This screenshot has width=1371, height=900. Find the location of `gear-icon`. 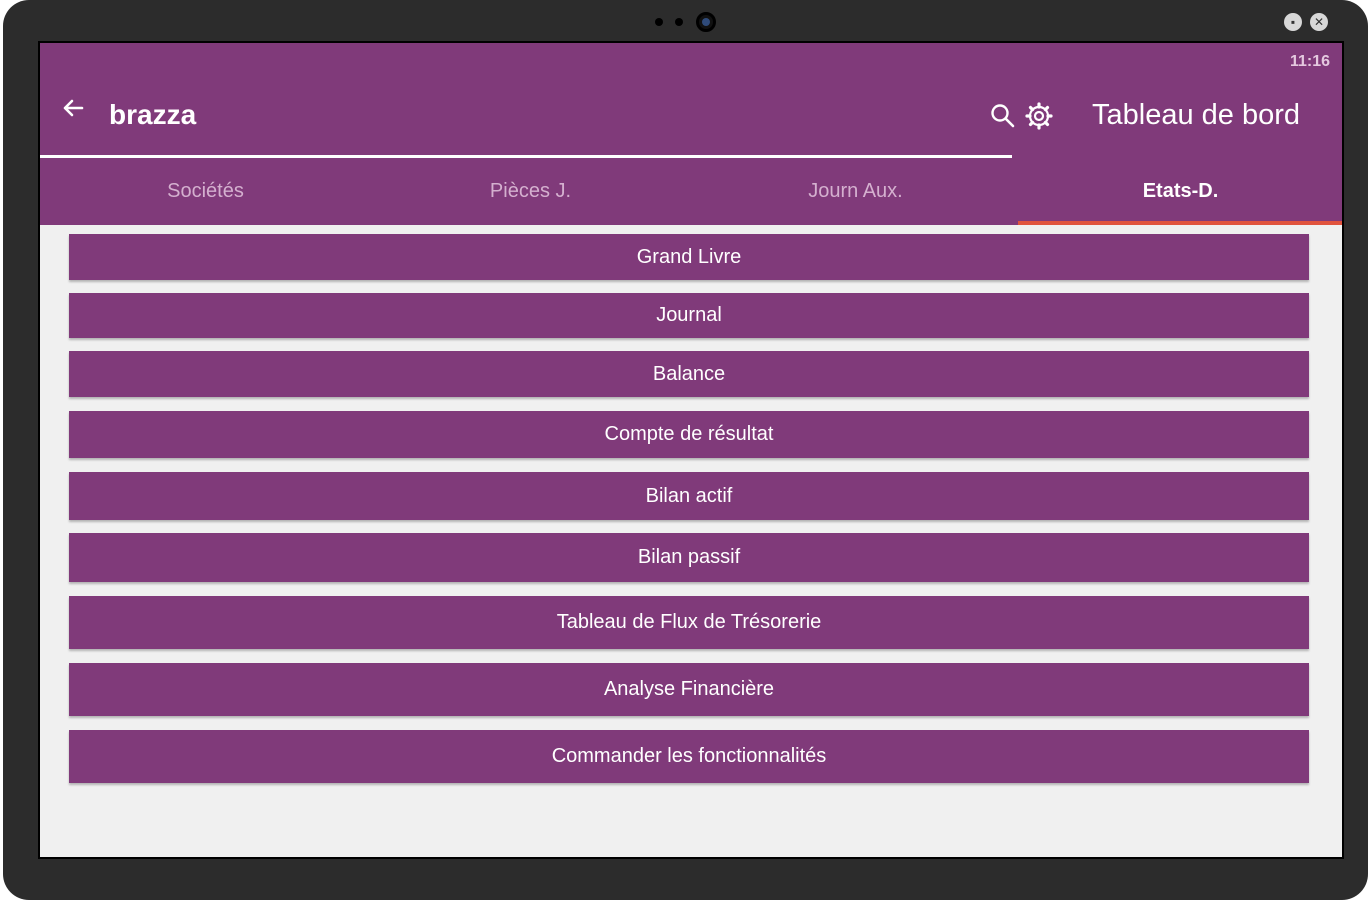

gear-icon is located at coordinates (1039, 116).